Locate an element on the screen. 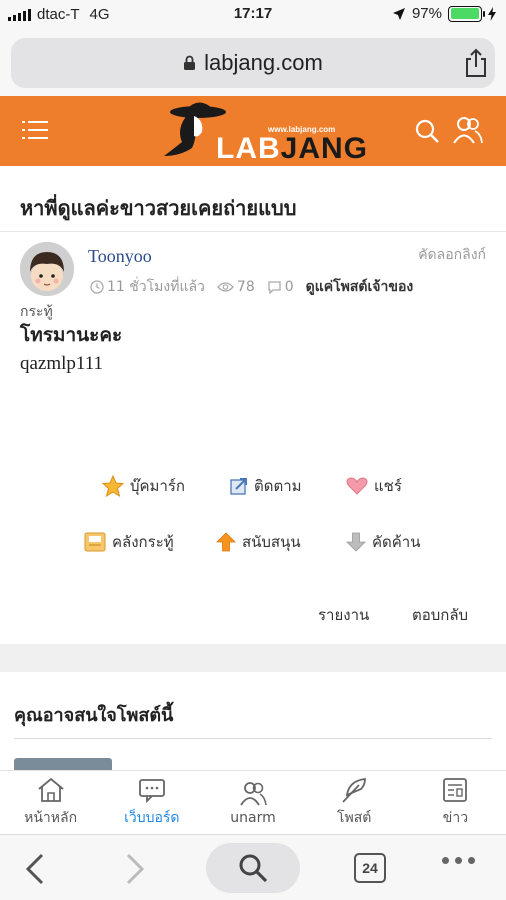 The image size is (506, 900). related-post-thumbnail is located at coordinates (63, 764).